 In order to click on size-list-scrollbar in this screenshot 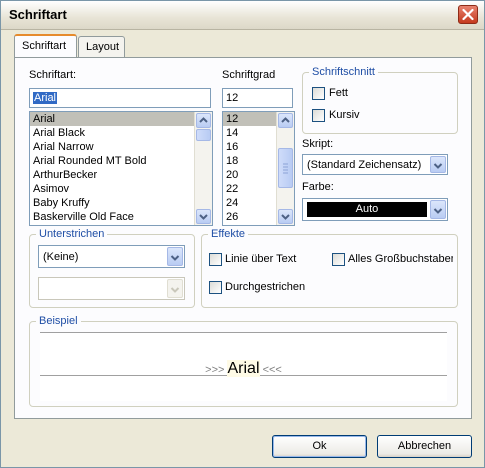, I will do `click(285, 168)`.